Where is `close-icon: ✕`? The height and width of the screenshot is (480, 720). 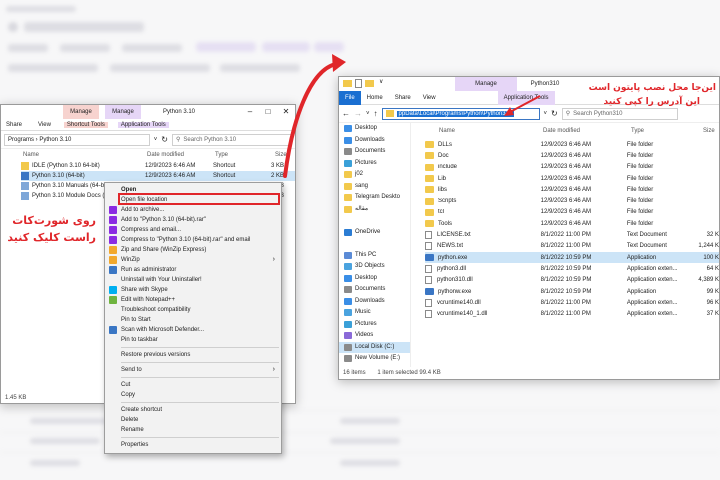 close-icon: ✕ is located at coordinates (286, 112).